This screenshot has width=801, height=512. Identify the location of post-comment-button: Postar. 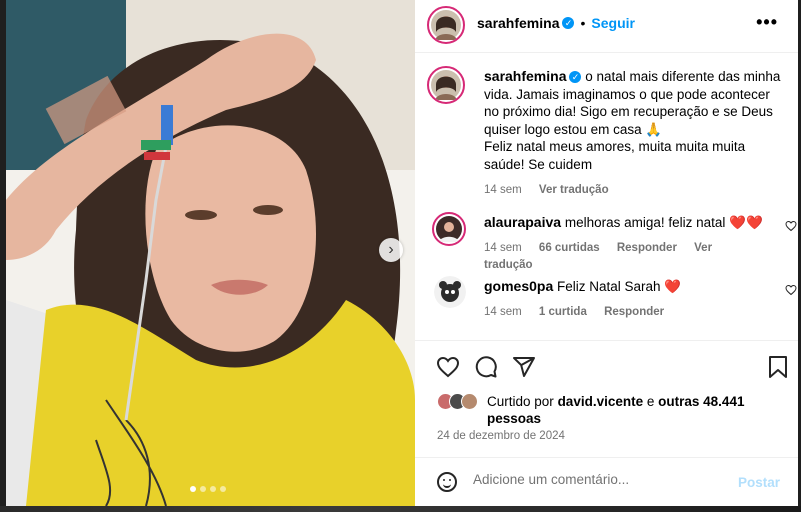
(759, 482).